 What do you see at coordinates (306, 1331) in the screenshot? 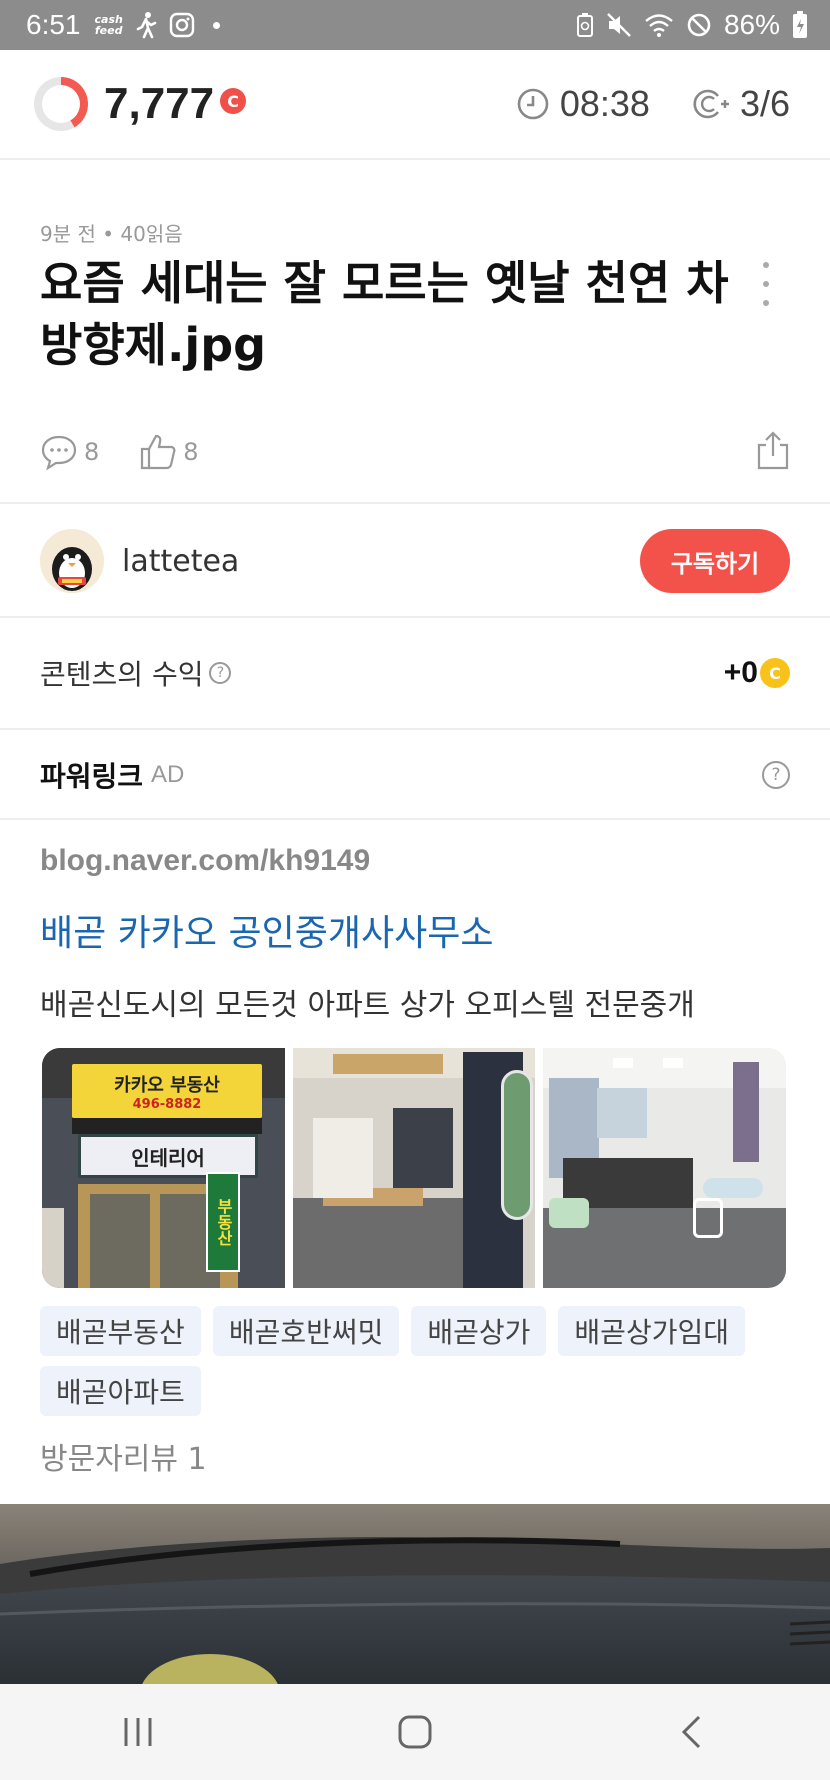
I see `ad-tag: 배곧호반써밋` at bounding box center [306, 1331].